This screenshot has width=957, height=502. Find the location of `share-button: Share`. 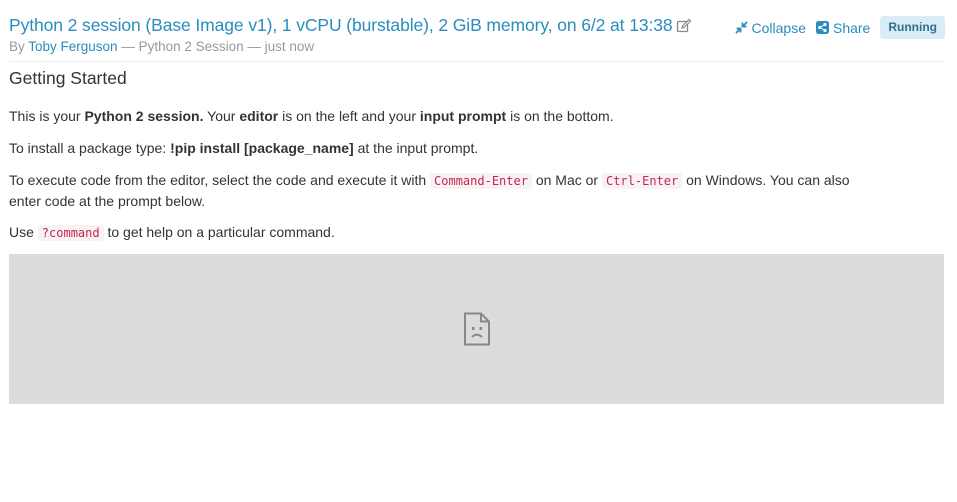

share-button: Share is located at coordinates (843, 27).